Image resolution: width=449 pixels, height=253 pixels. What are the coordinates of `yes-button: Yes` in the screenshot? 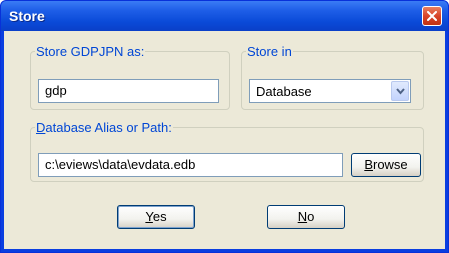 It's located at (156, 217).